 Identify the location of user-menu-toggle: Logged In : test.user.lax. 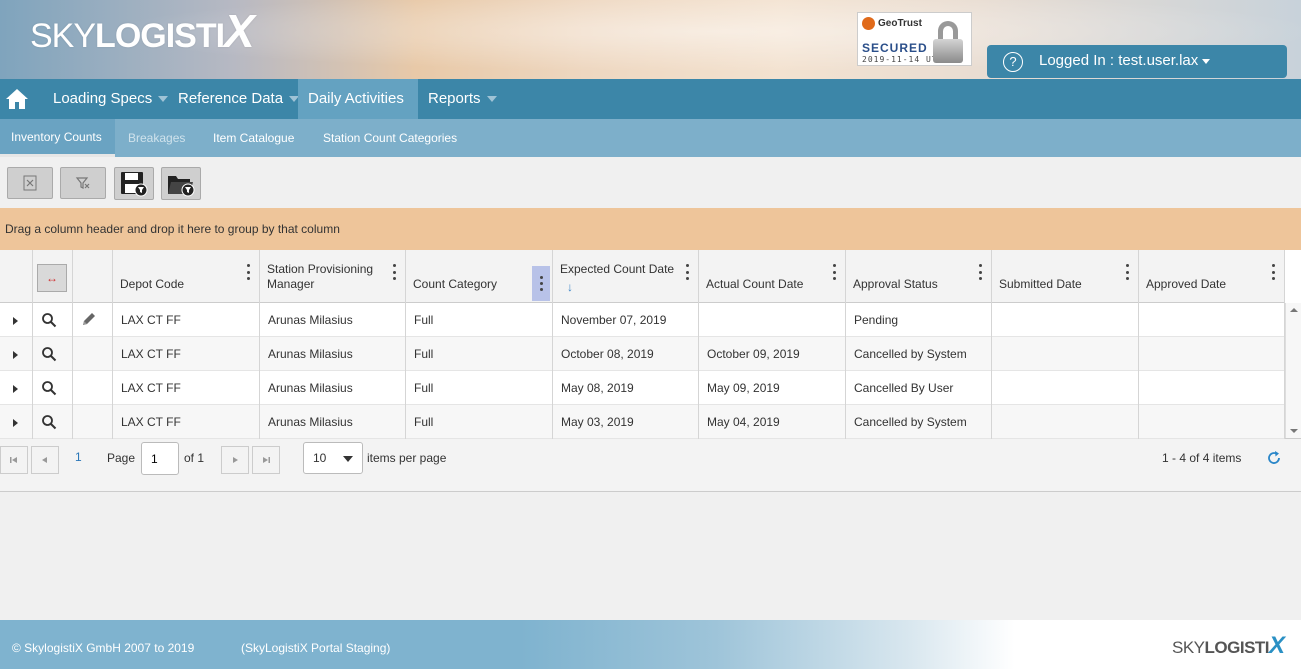
(1125, 60).